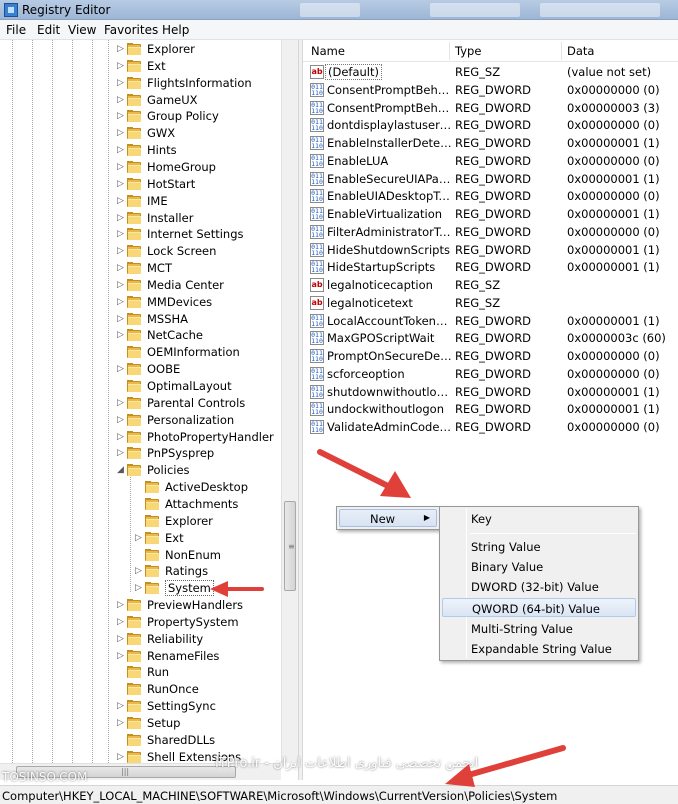  Describe the element at coordinates (145, 285) in the screenshot. I see `tree-item-media-center: ▷ Media Center` at that location.